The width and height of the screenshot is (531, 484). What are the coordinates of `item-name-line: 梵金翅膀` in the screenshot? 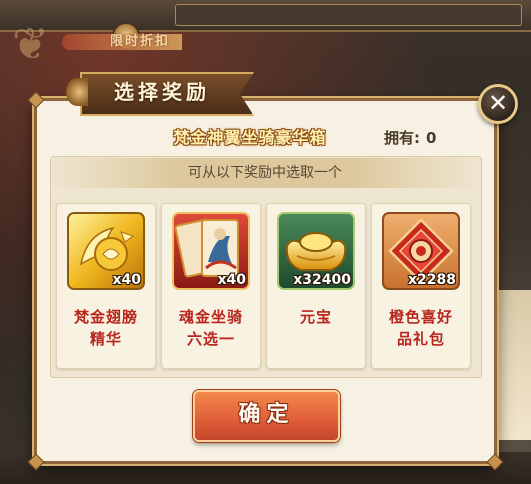 It's located at (105, 317).